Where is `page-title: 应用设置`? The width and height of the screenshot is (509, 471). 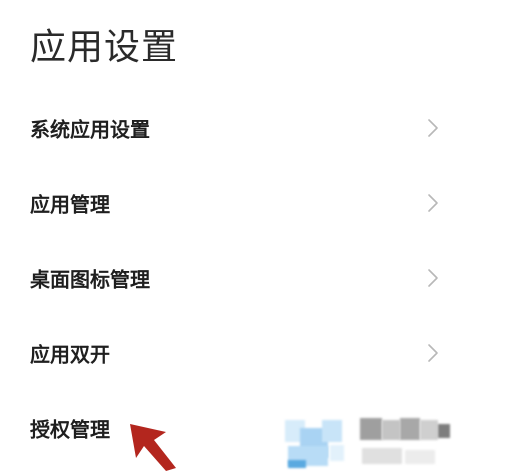
page-title: 应用设置 is located at coordinates (104, 47).